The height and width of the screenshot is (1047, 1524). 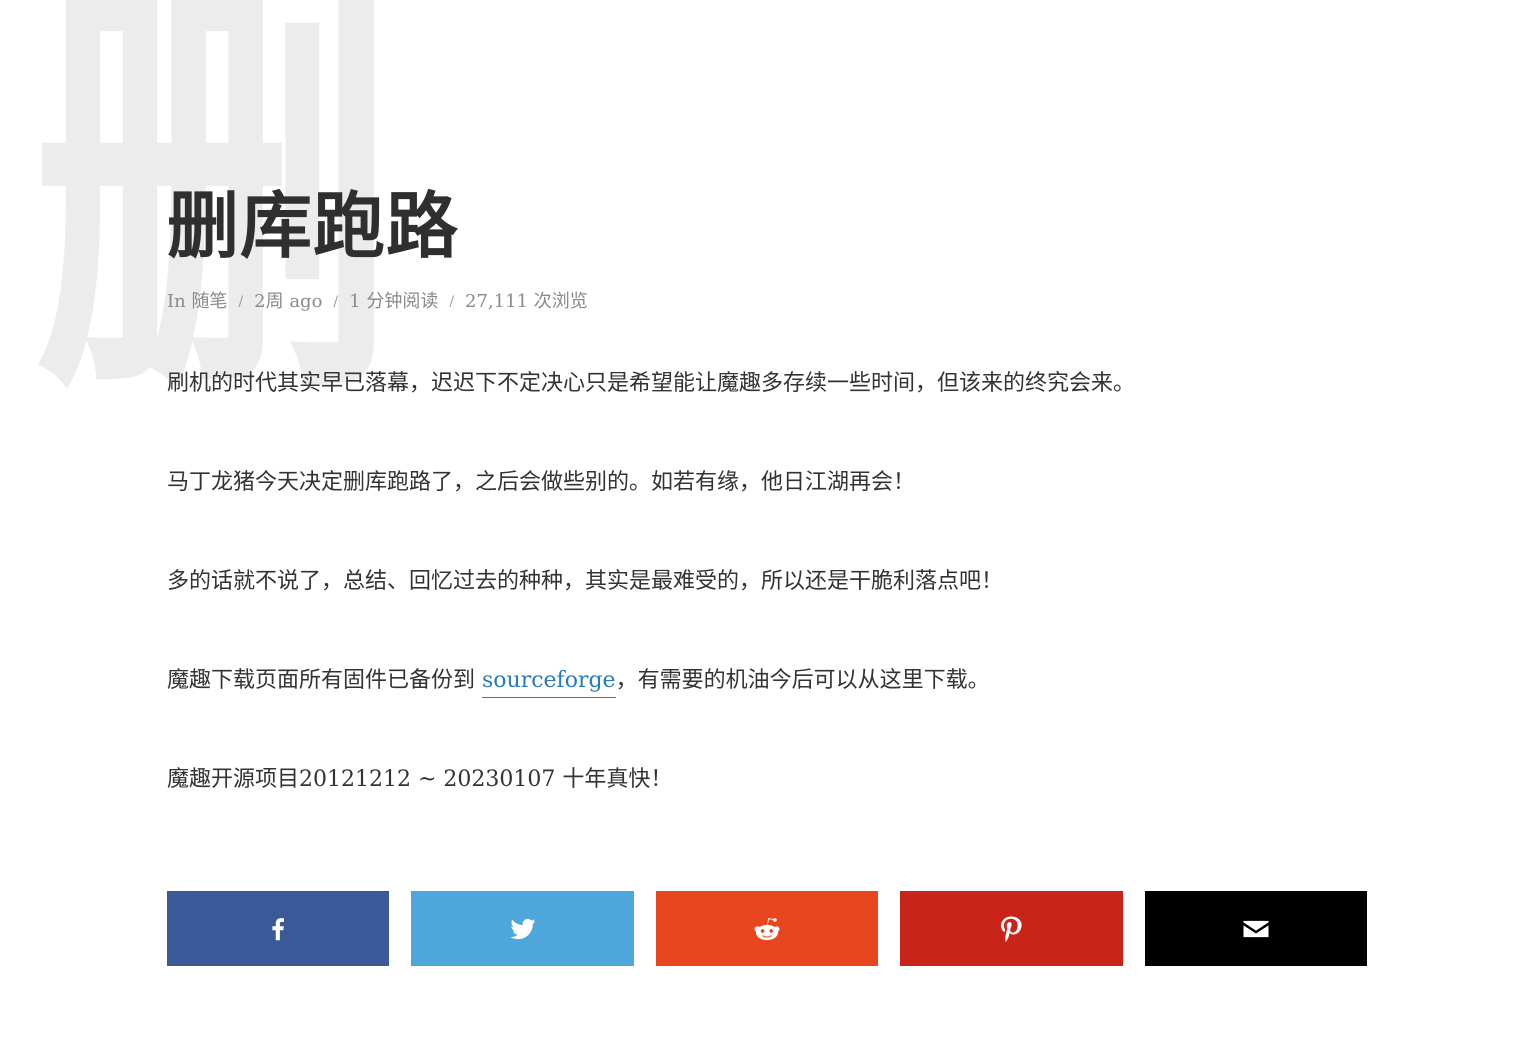 I want to click on paragraph-4-text-before: 魔趣下载页面所有固件已备份到, so click(x=324, y=680).